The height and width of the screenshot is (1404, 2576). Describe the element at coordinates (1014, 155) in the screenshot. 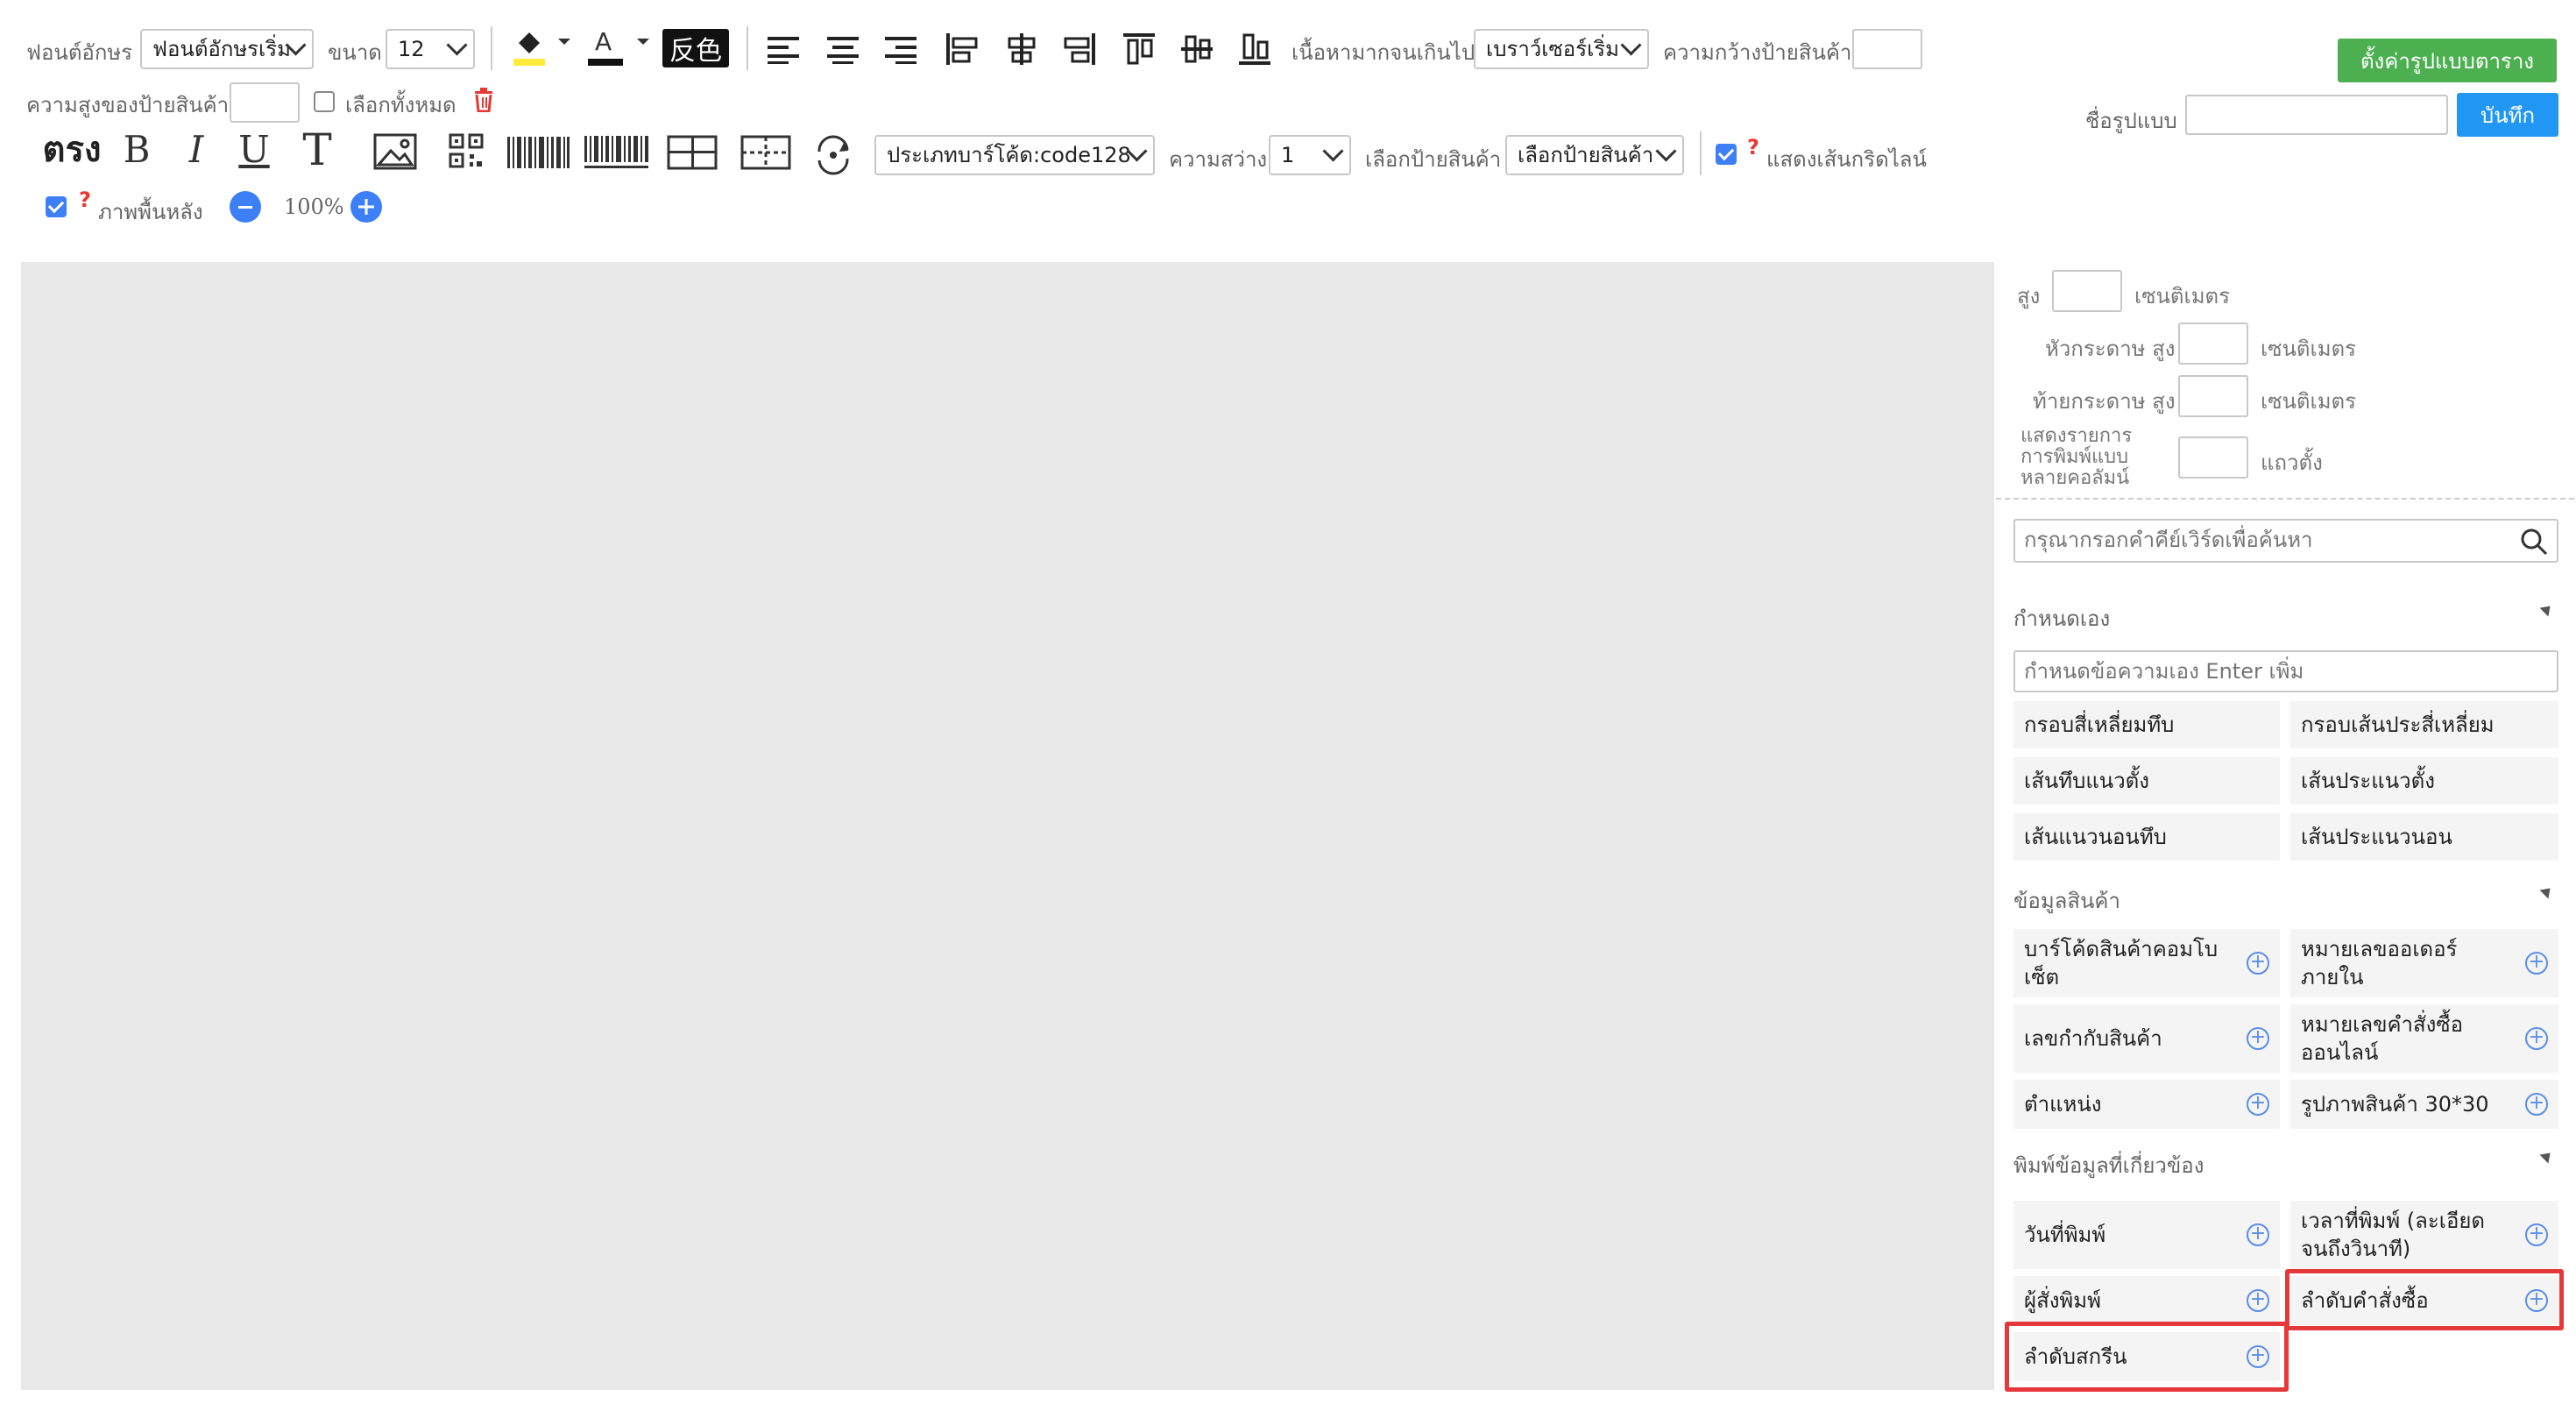

I see `barcode-type-select: ประเภทบาร์โค้ด:code128` at that location.